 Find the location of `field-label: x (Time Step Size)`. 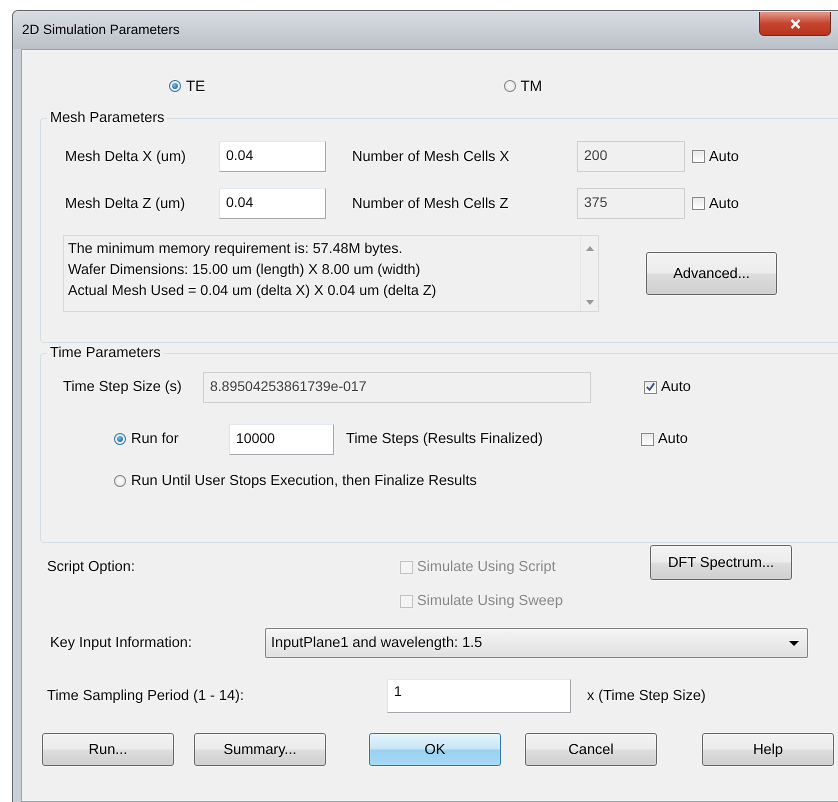

field-label: x (Time Step Size) is located at coordinates (646, 696).